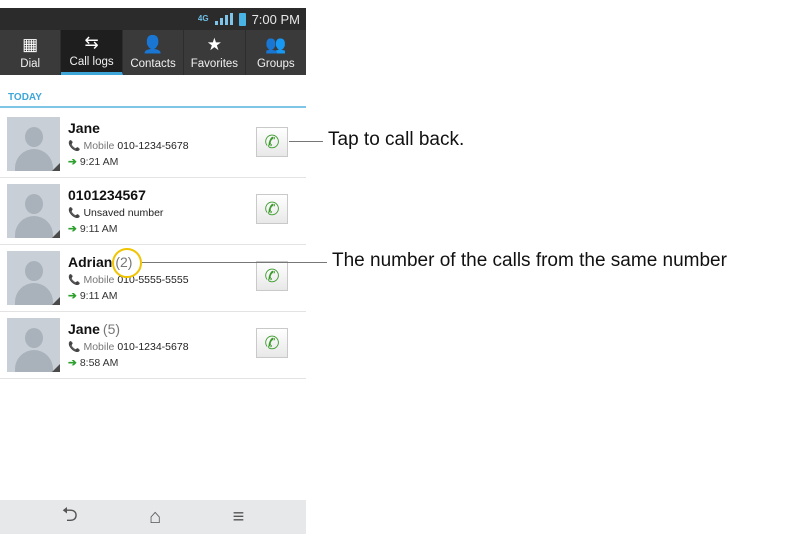  What do you see at coordinates (223, 19) in the screenshot?
I see `signal-icon` at bounding box center [223, 19].